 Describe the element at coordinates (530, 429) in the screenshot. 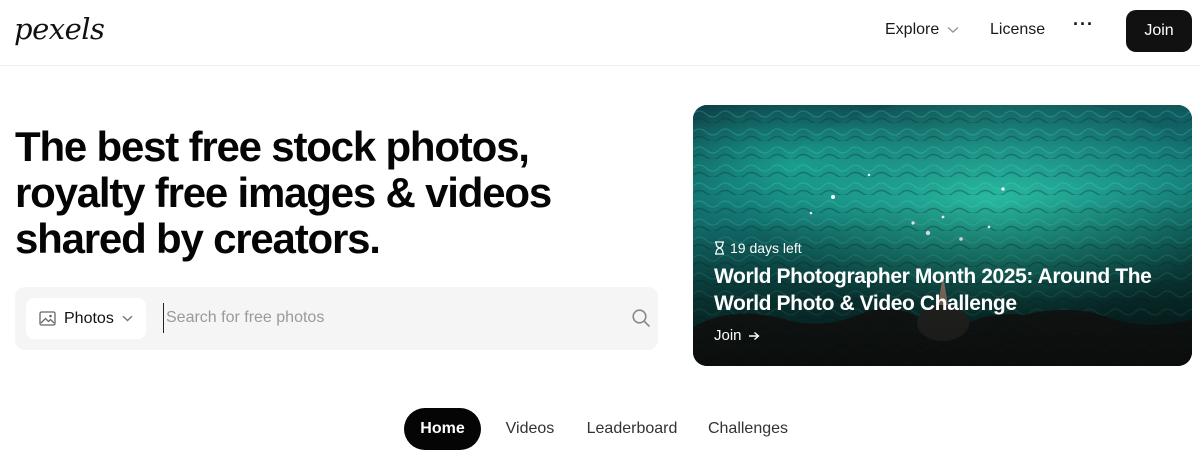

I see `tab-videos: Videos` at that location.